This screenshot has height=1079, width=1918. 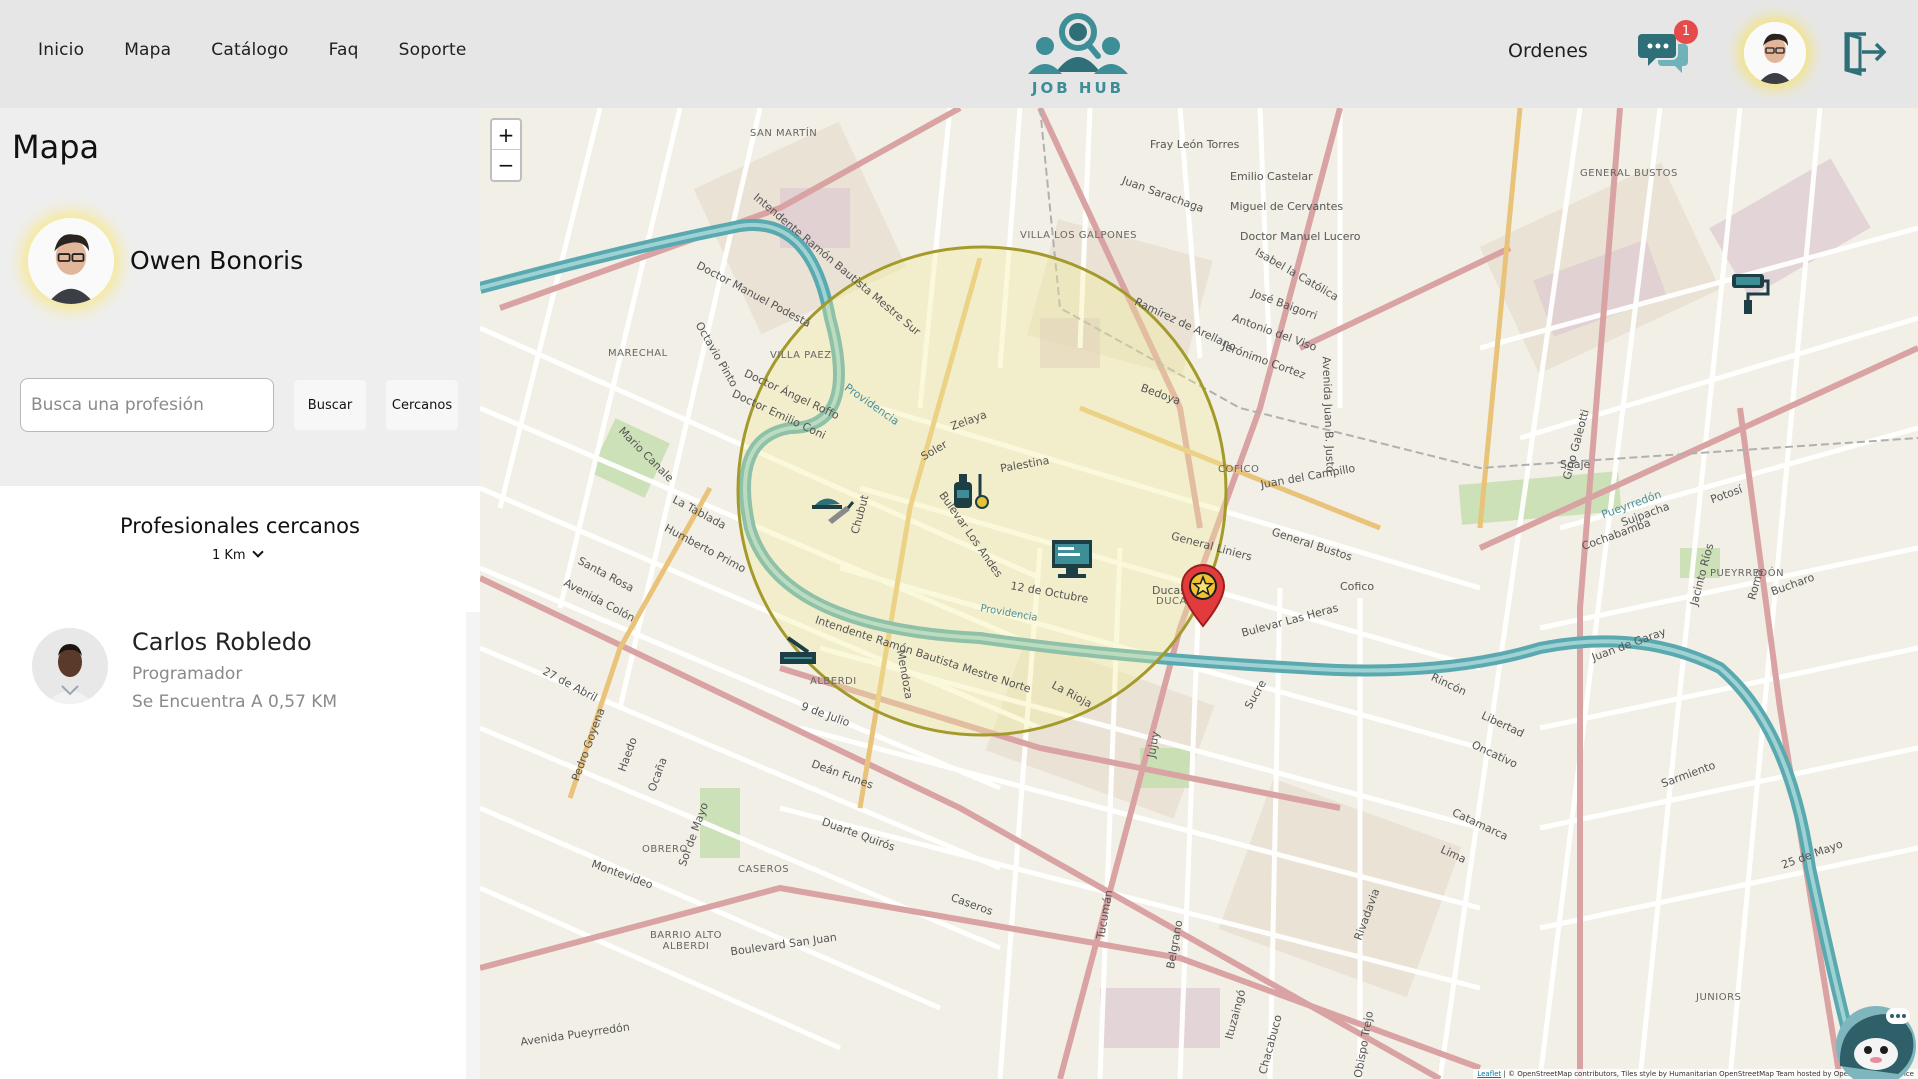 I want to click on professional-photo, so click(x=70, y=666).